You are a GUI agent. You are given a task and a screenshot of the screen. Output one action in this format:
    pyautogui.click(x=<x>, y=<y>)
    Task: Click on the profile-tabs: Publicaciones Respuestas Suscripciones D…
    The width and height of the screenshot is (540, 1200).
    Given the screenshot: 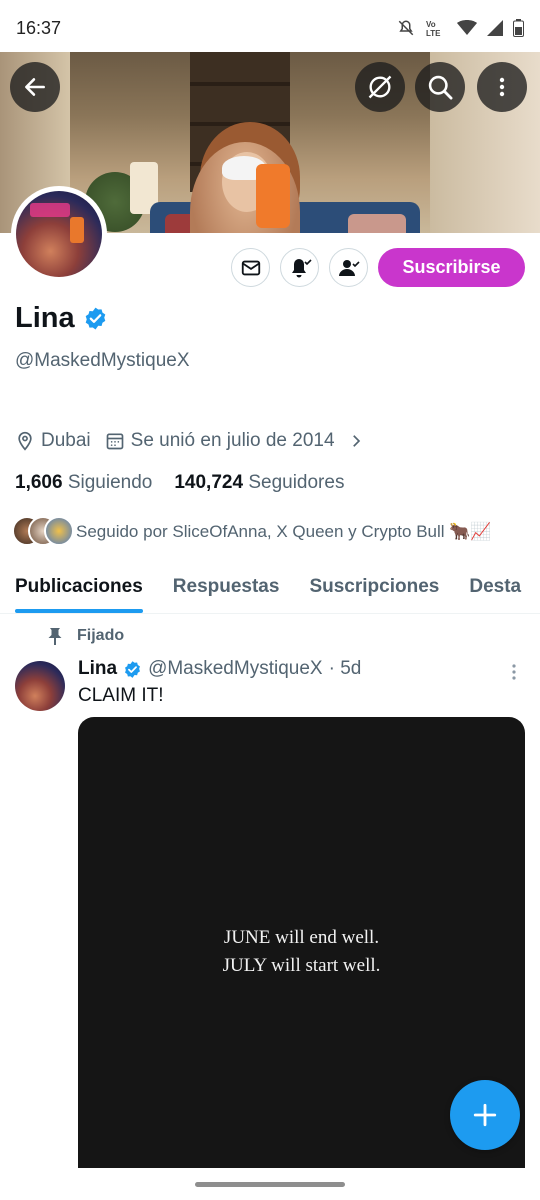 What is the action you would take?
    pyautogui.click(x=270, y=587)
    